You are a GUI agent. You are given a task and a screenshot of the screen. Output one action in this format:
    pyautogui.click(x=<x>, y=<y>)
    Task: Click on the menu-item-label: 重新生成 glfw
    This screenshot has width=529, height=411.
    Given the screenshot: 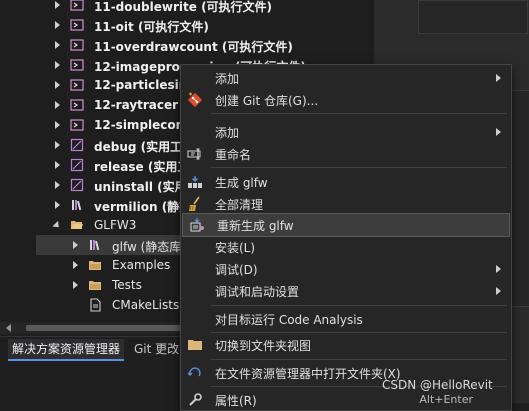 What is the action you would take?
    pyautogui.click(x=255, y=226)
    